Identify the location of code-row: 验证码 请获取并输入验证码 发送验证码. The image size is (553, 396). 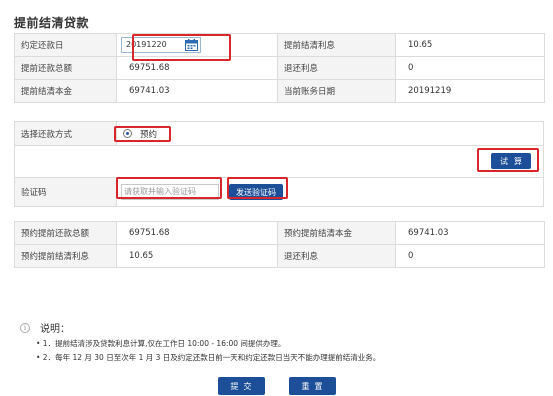
(279, 192).